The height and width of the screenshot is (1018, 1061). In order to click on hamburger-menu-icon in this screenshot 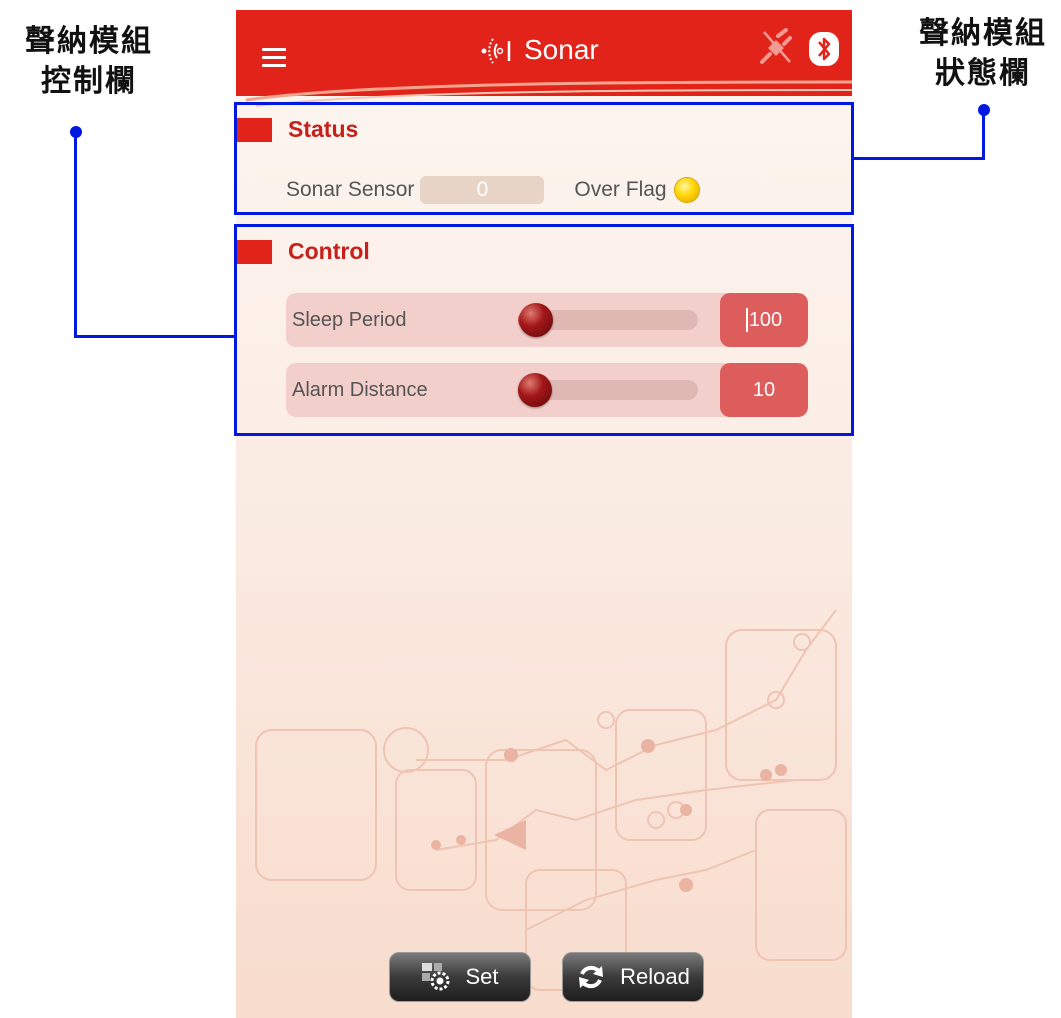, I will do `click(274, 59)`.